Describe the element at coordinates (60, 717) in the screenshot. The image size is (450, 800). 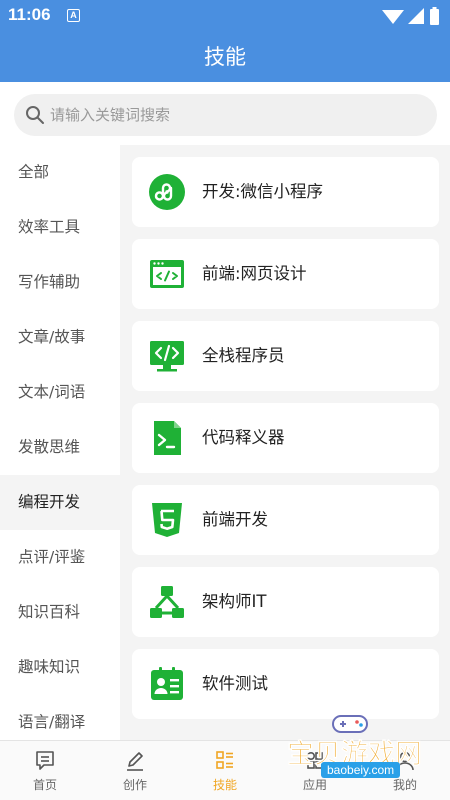
I see `sidebar-item-language: 语言/翻译` at that location.